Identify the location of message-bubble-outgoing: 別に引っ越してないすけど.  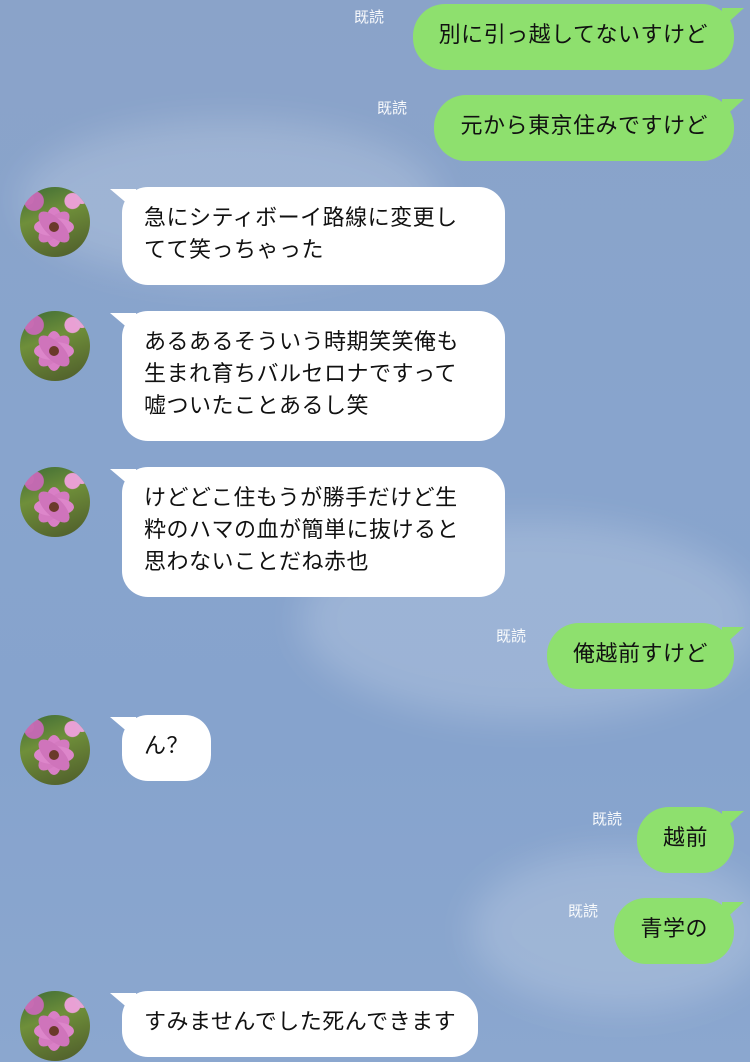
(573, 37).